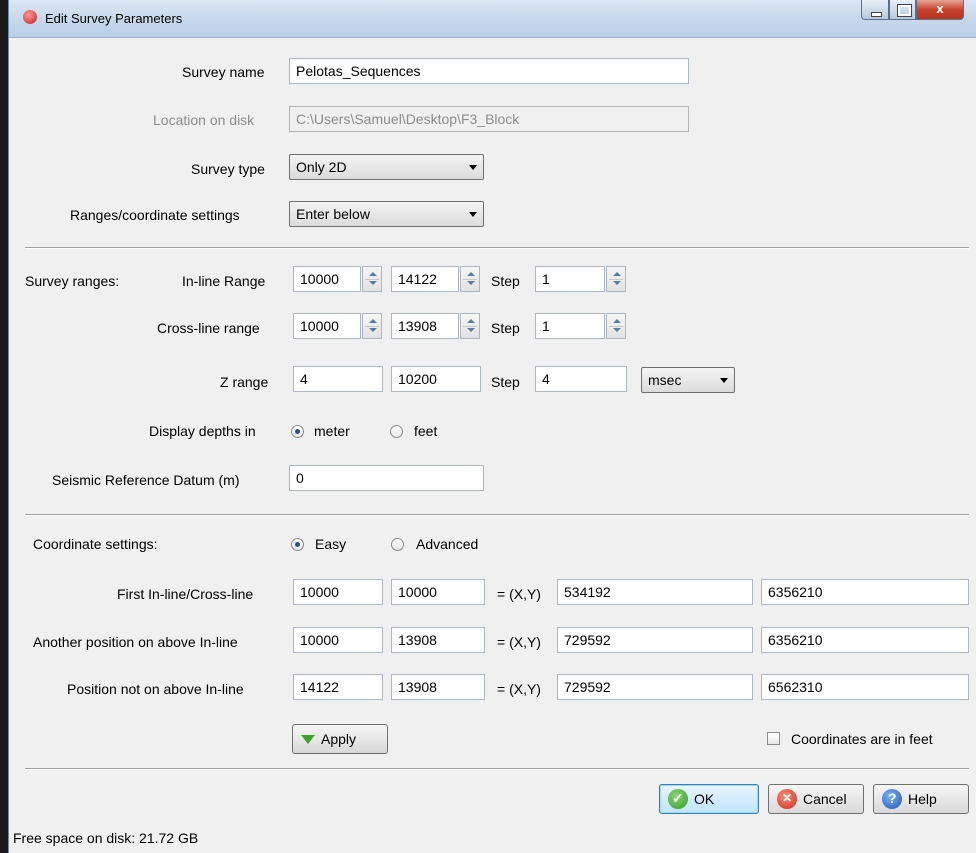 Image resolution: width=976 pixels, height=853 pixels. I want to click on location-label: Location on disk, so click(204, 120).